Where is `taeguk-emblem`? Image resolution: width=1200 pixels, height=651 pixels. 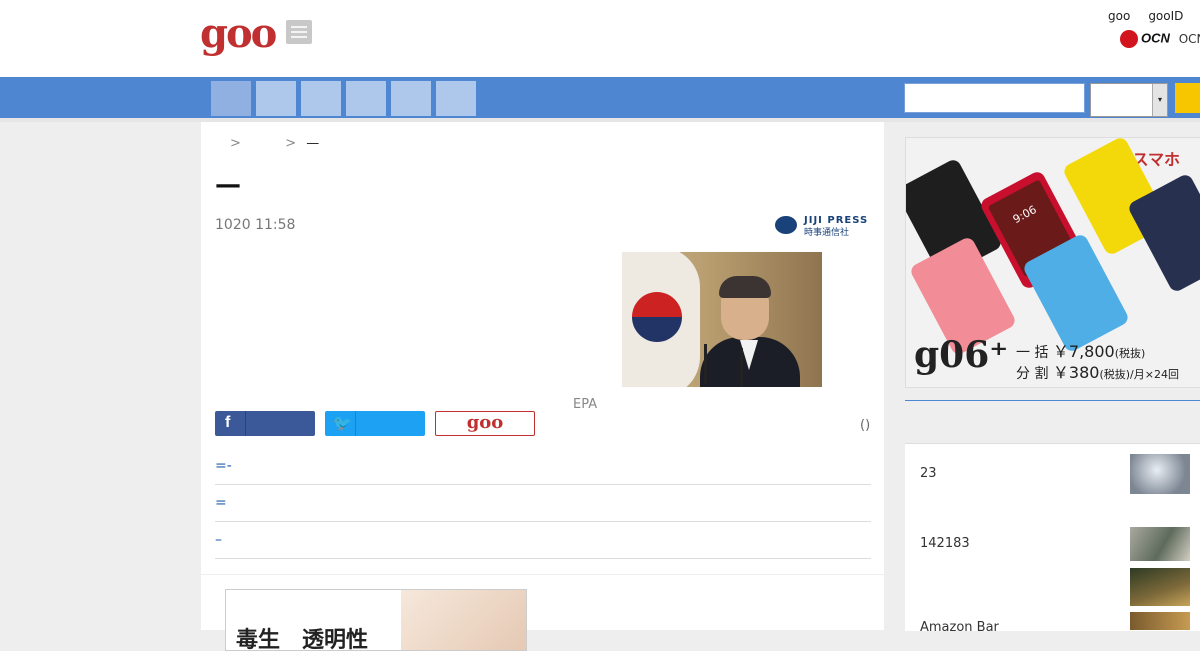
taeguk-emblem is located at coordinates (657, 317).